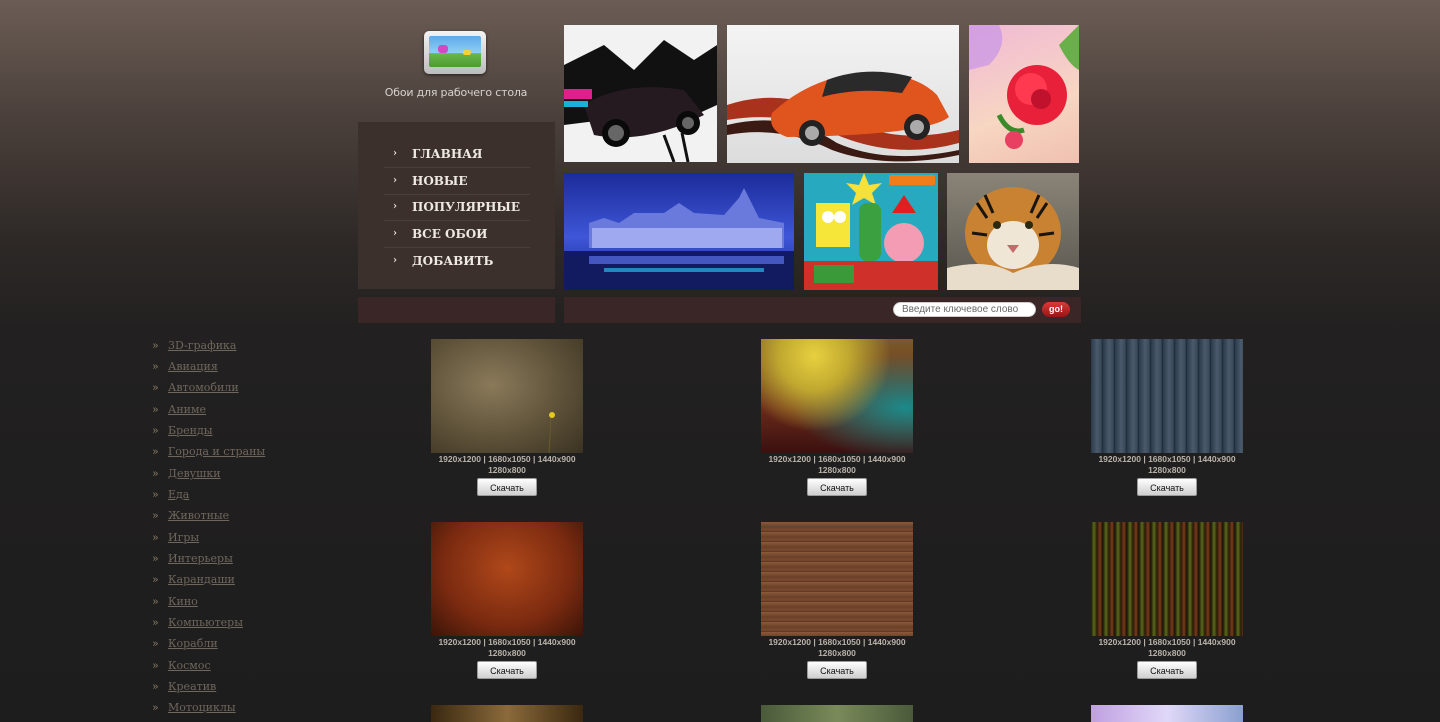 This screenshot has width=1440, height=722. I want to click on banner-castle, so click(679, 231).